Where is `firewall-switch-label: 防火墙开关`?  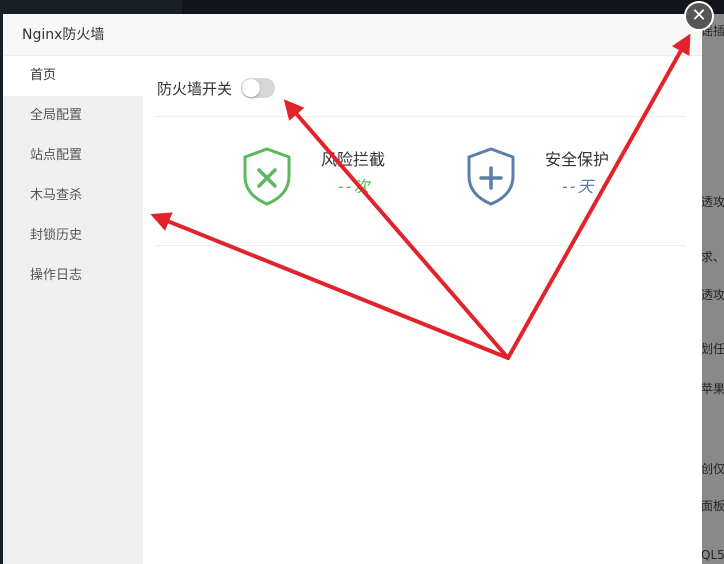
firewall-switch-label: 防火墙开关 is located at coordinates (195, 88).